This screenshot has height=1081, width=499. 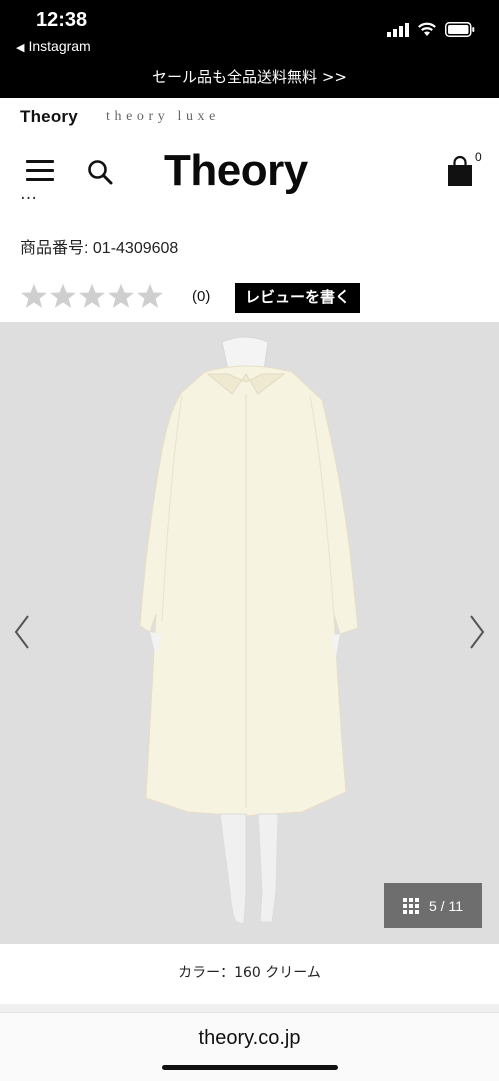 What do you see at coordinates (460, 171) in the screenshot?
I see `shopping-bag-icon` at bounding box center [460, 171].